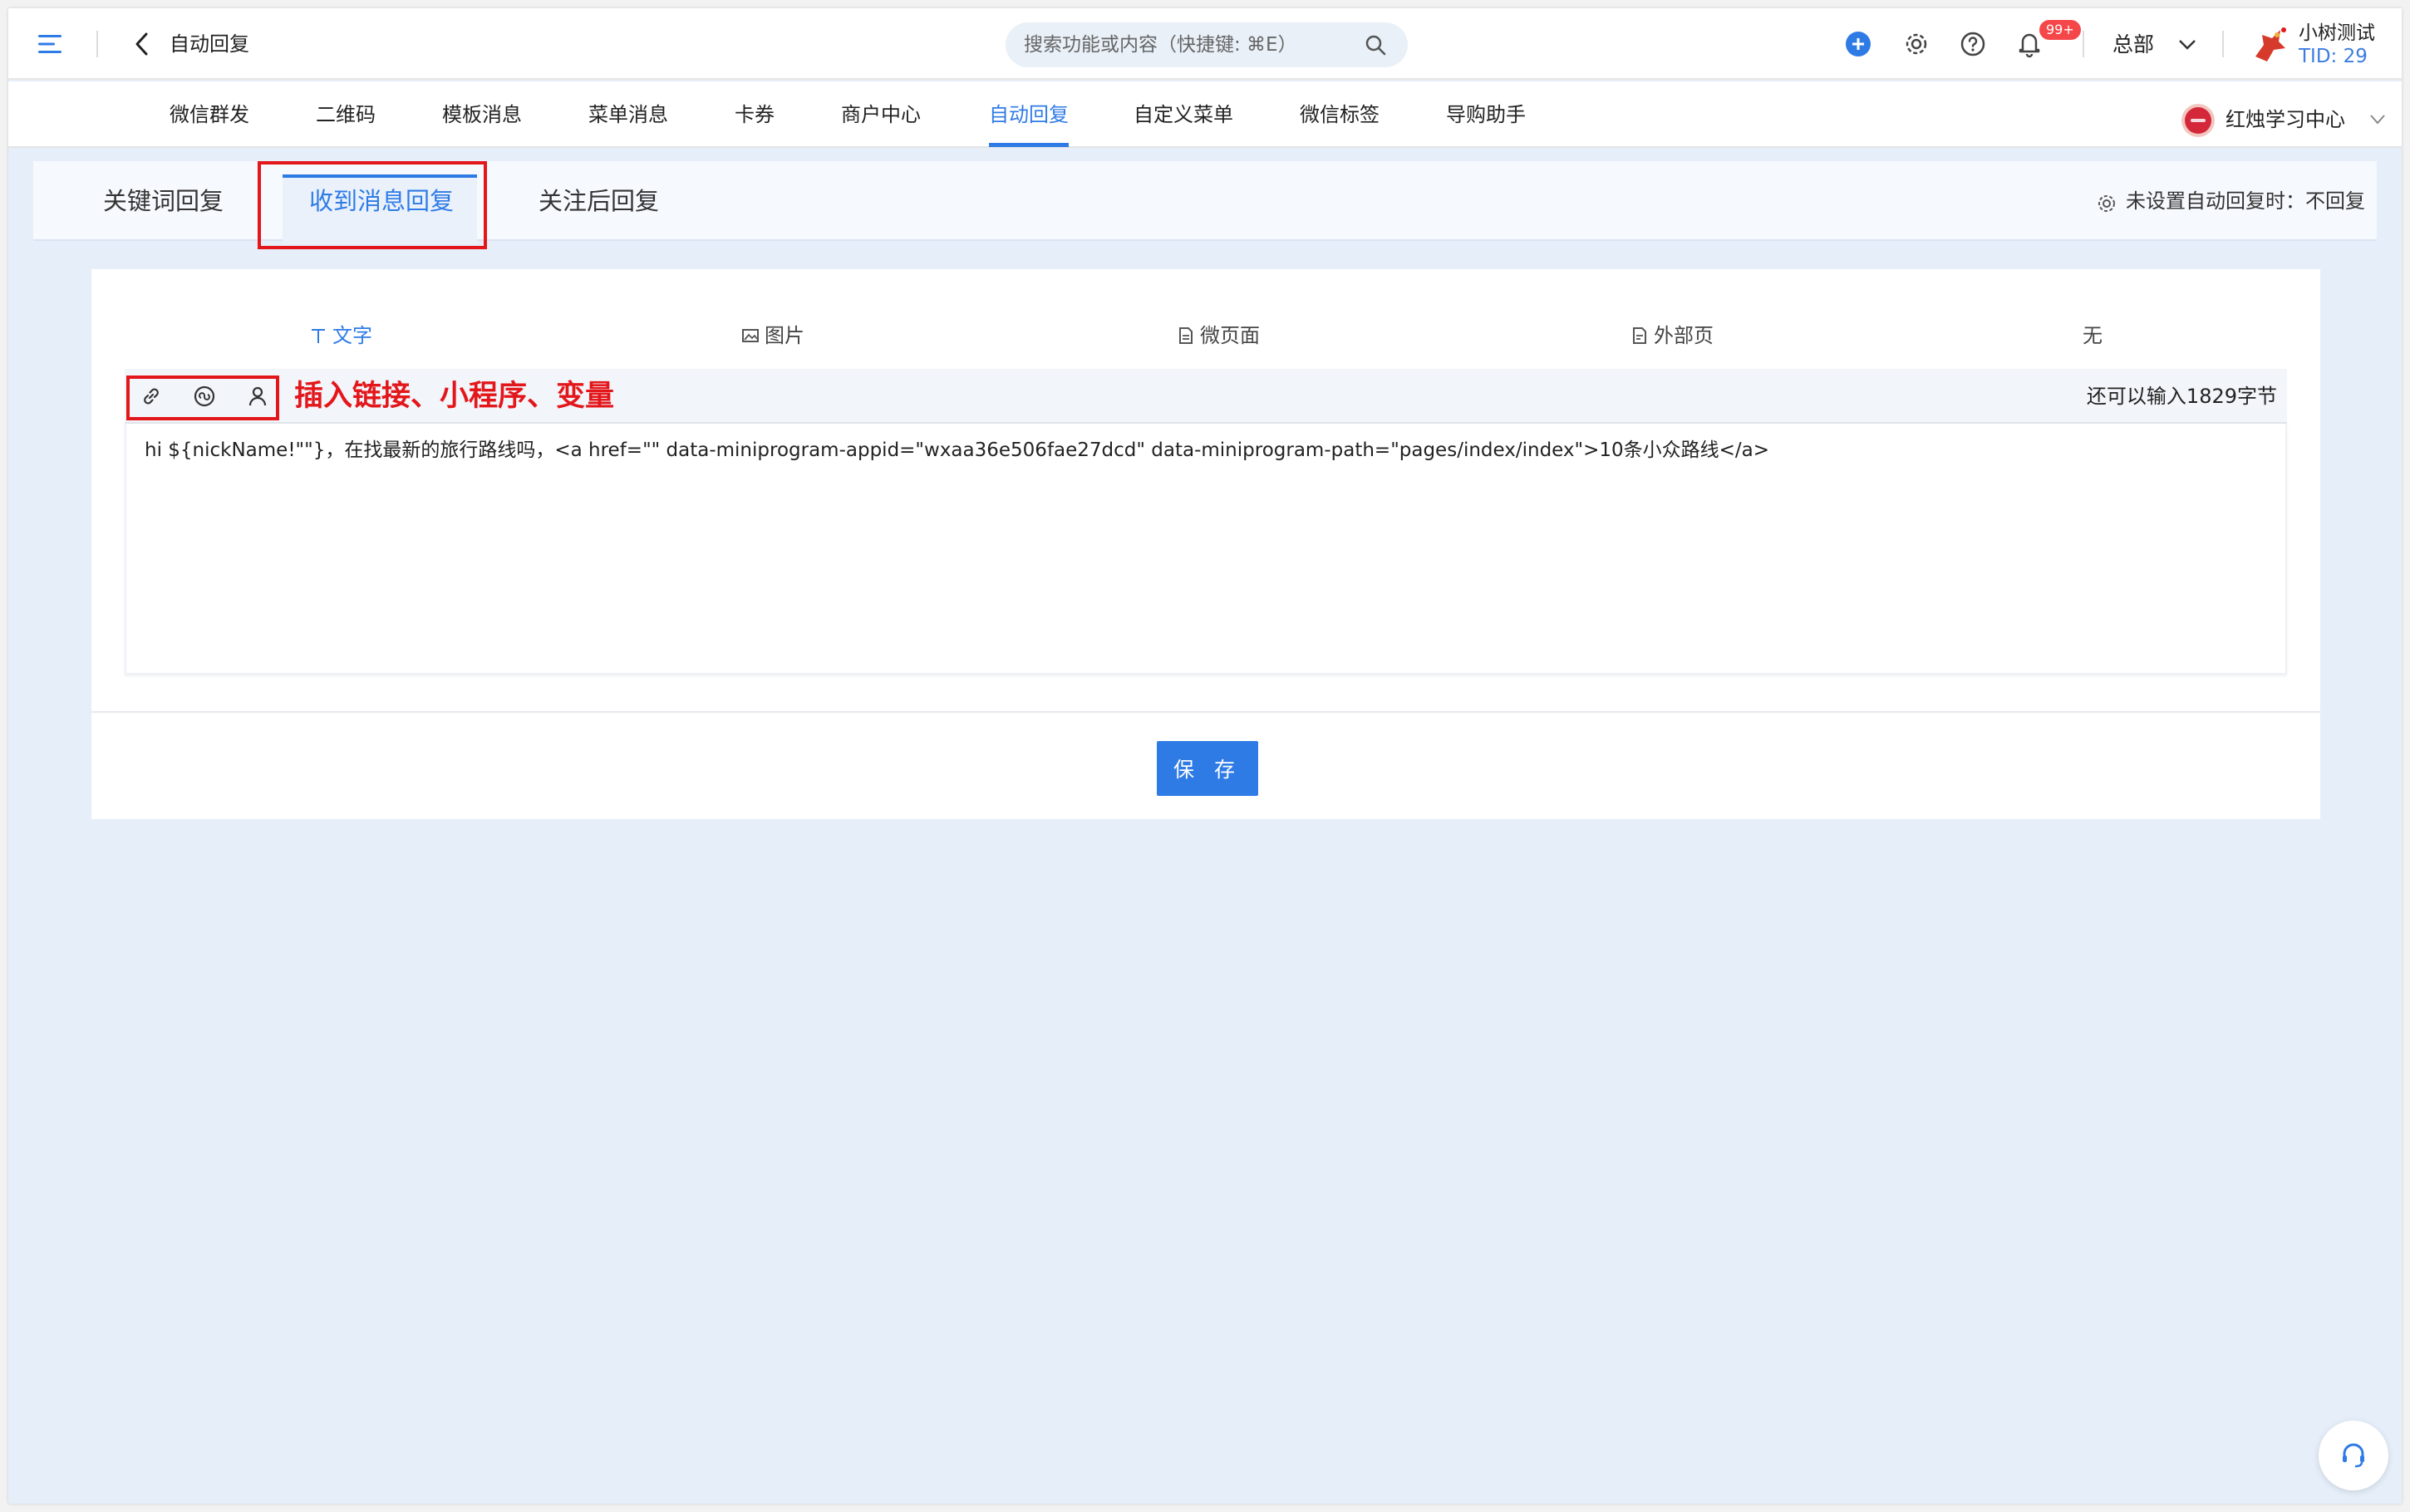  I want to click on editor-toolbar: 插入链接、小程序、变量 还可以输入1829字节, so click(1206, 397).